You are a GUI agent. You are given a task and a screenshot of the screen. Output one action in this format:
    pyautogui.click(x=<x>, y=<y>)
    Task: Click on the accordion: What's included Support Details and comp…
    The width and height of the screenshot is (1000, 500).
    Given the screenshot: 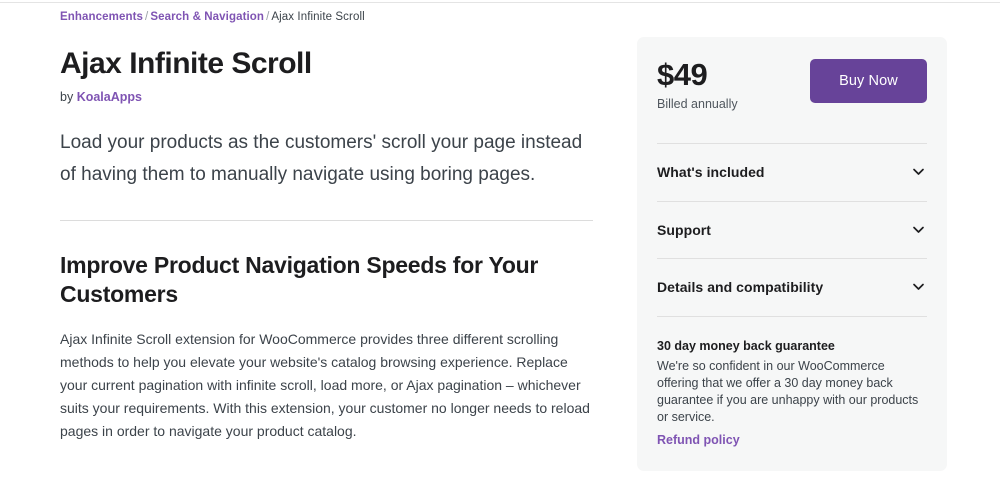 What is the action you would take?
    pyautogui.click(x=792, y=230)
    